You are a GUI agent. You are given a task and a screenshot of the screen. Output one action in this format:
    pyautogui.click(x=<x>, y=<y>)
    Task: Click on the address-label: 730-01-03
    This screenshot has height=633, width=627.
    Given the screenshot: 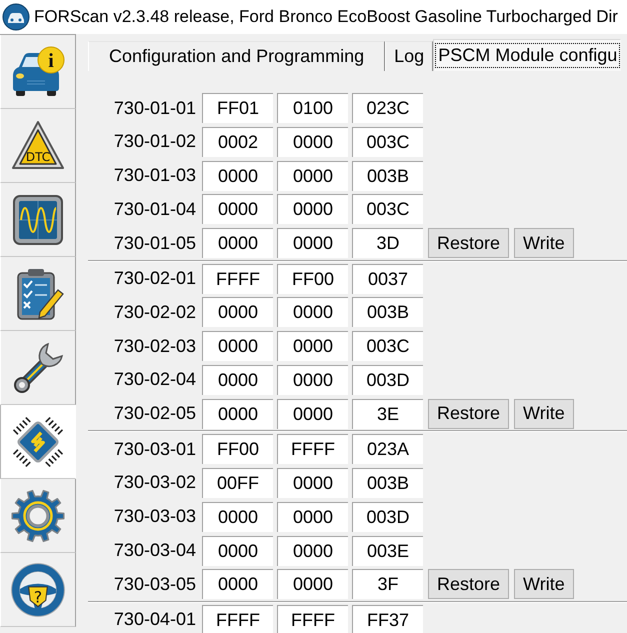 What is the action you would take?
    pyautogui.click(x=154, y=175)
    